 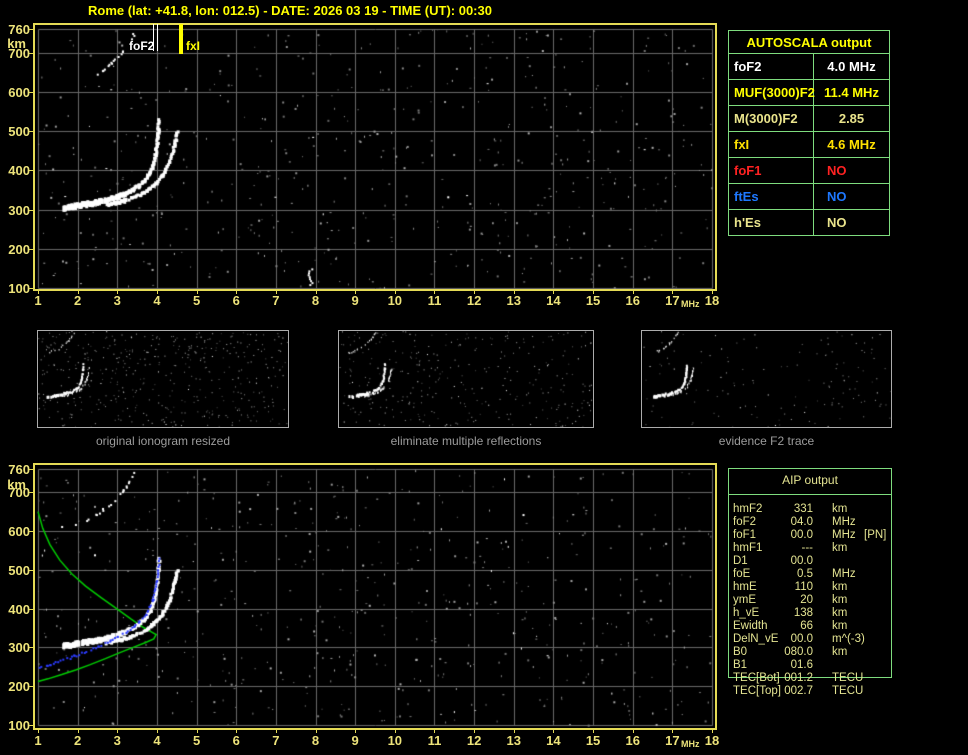 I want to click on thumbnail-caption-evidence: evidence F2 trace, so click(x=766, y=441).